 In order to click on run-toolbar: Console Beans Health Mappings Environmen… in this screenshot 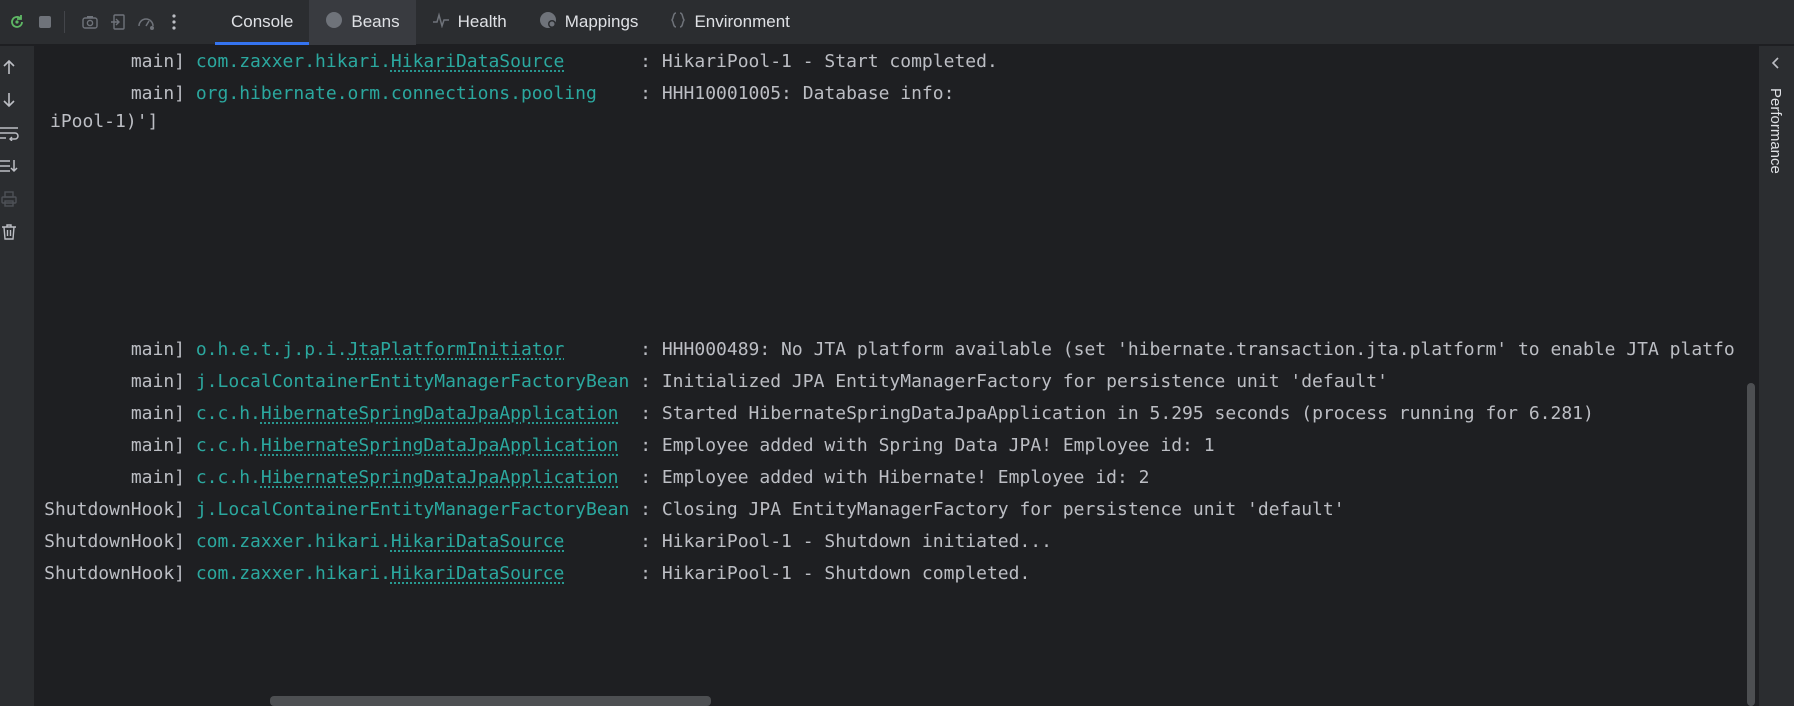, I will do `click(897, 22)`.